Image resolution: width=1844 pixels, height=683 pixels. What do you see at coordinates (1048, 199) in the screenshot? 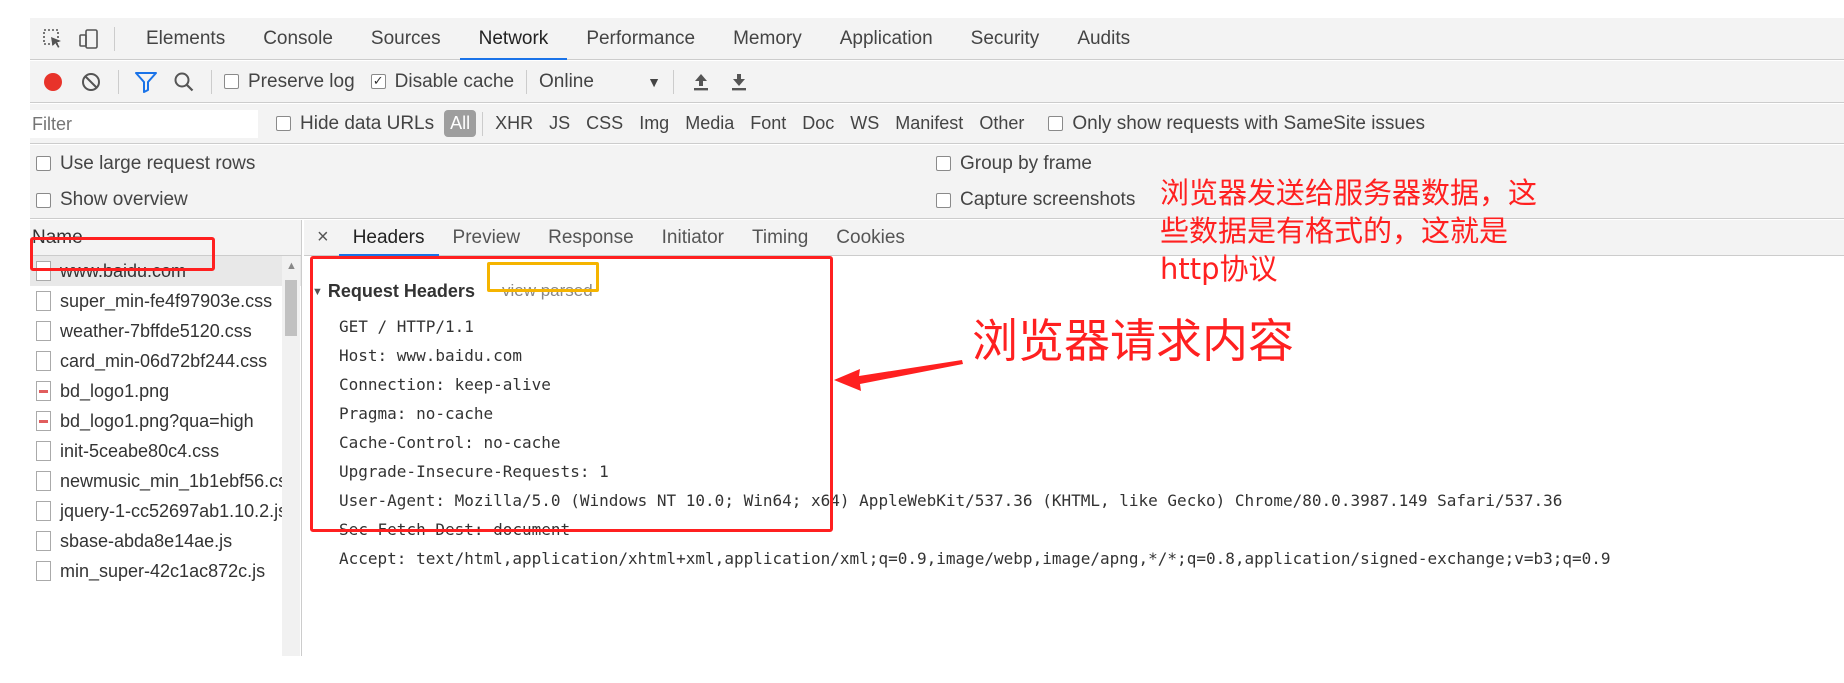
I see `capture-screenshots-label: Capture screenshots` at bounding box center [1048, 199].